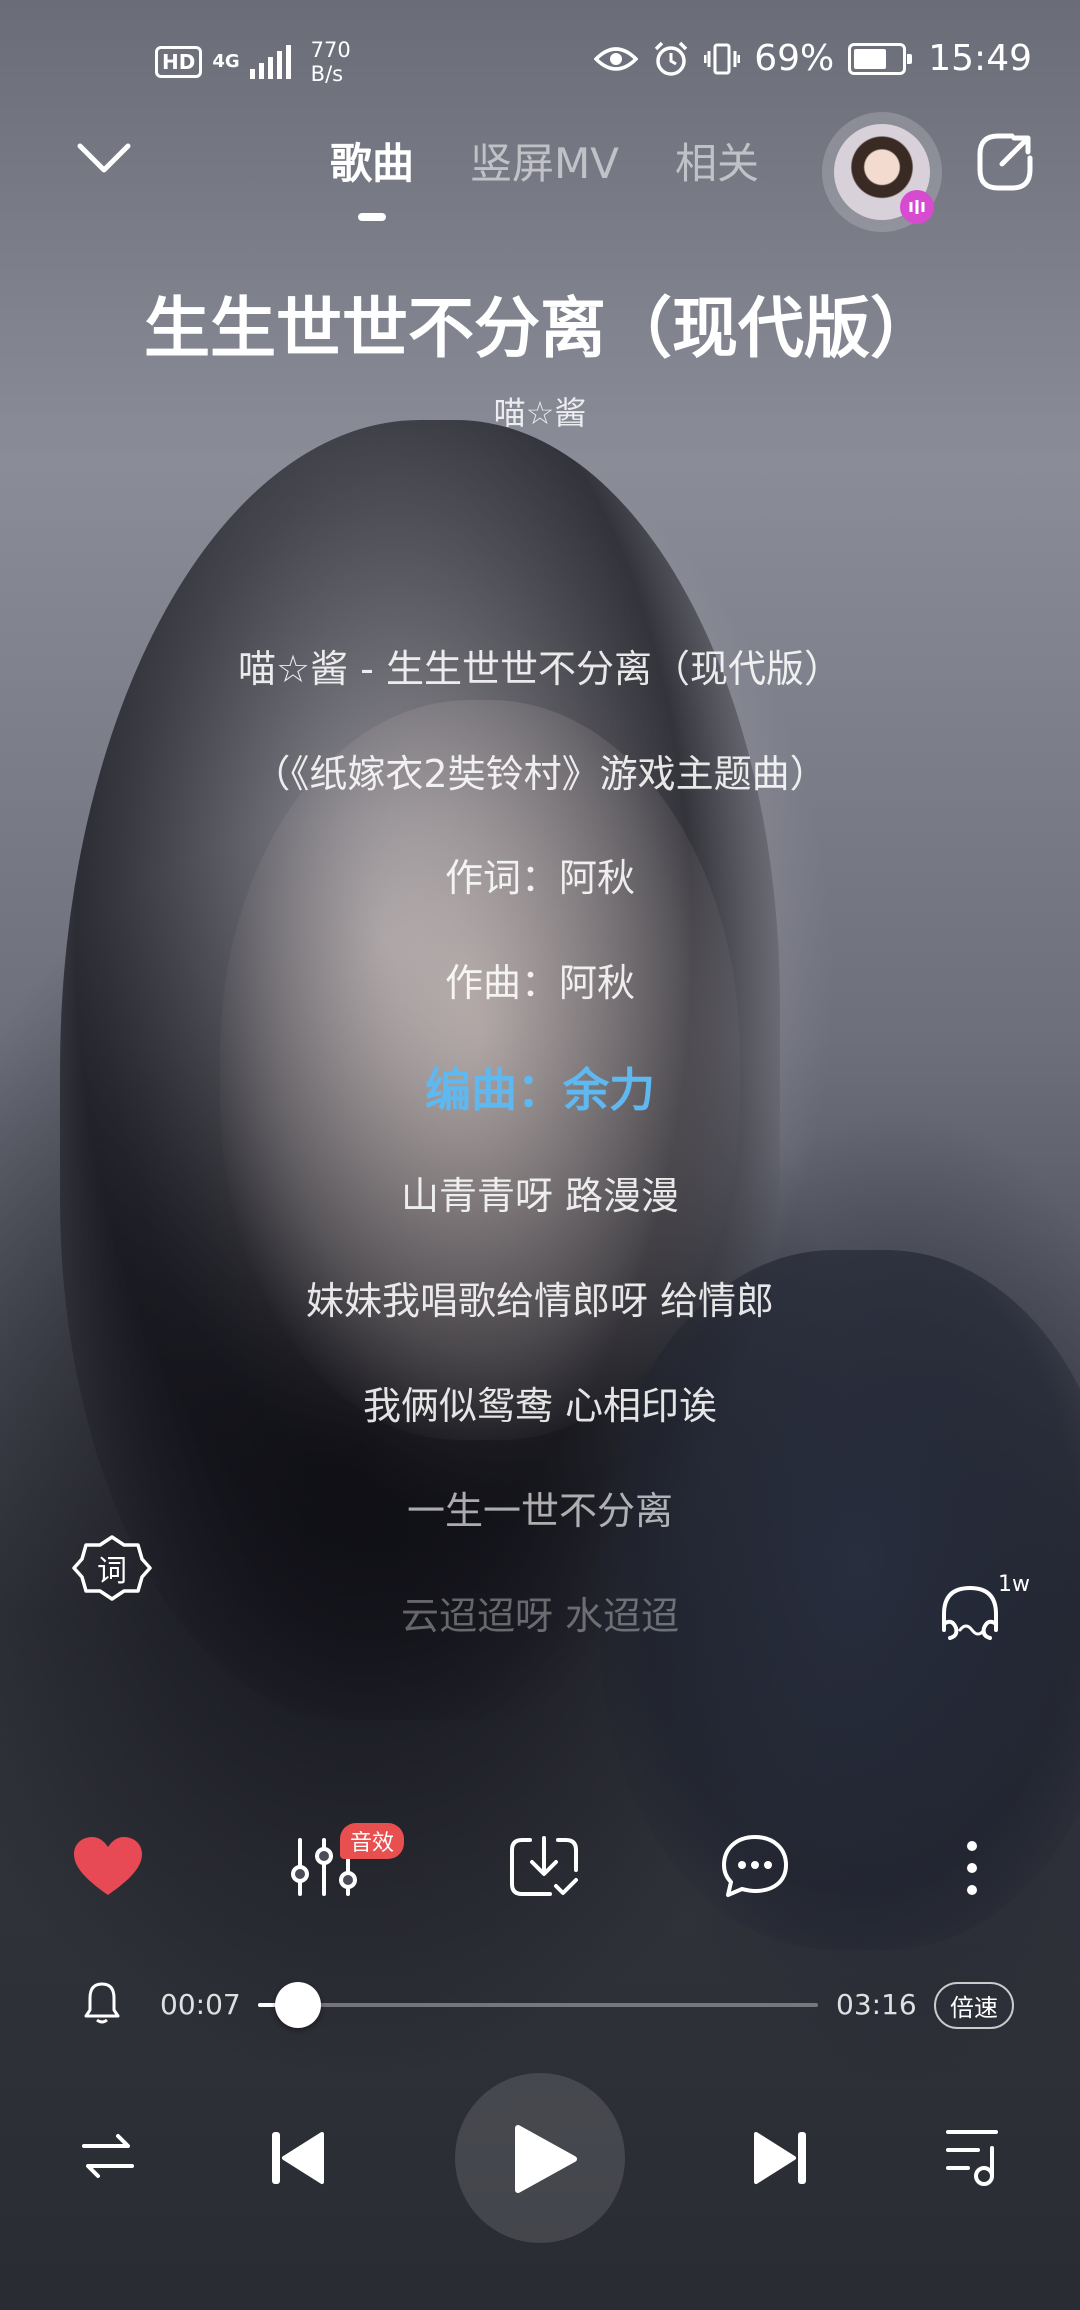  Describe the element at coordinates (540, 1196) in the screenshot. I see `lyric-line: 山青青呀 路漫漫` at that location.